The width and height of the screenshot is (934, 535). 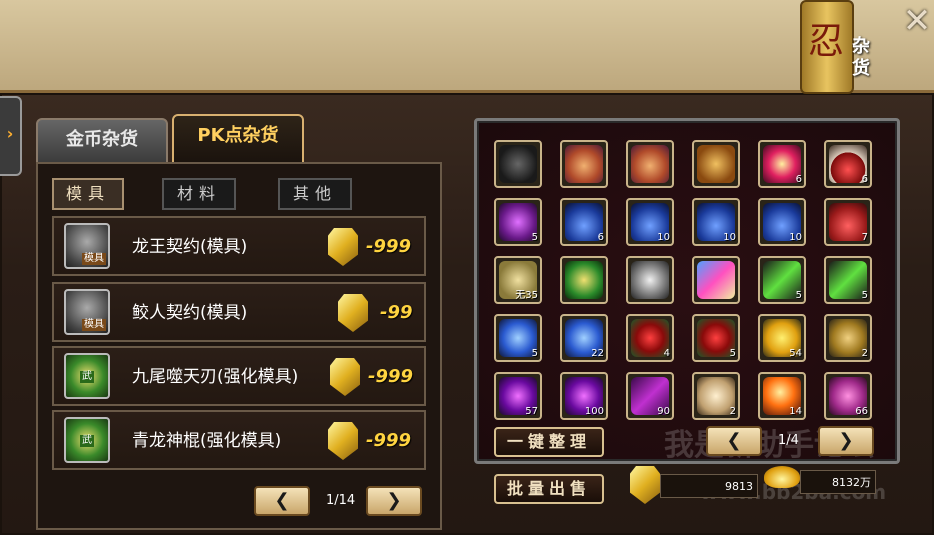 I want to click on item-badge: 武, so click(x=87, y=377).